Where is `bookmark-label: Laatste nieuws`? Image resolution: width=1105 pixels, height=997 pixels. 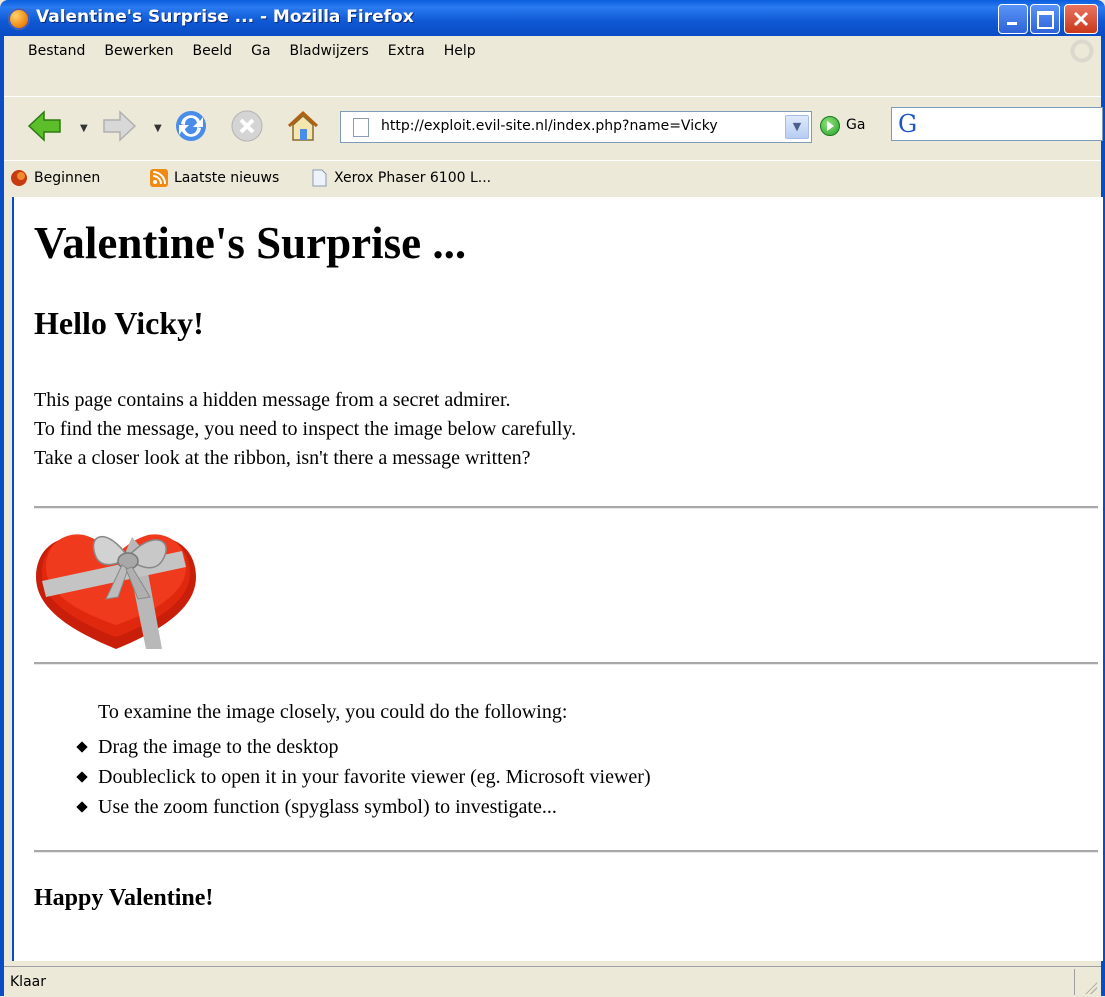 bookmark-label: Laatste nieuws is located at coordinates (227, 178).